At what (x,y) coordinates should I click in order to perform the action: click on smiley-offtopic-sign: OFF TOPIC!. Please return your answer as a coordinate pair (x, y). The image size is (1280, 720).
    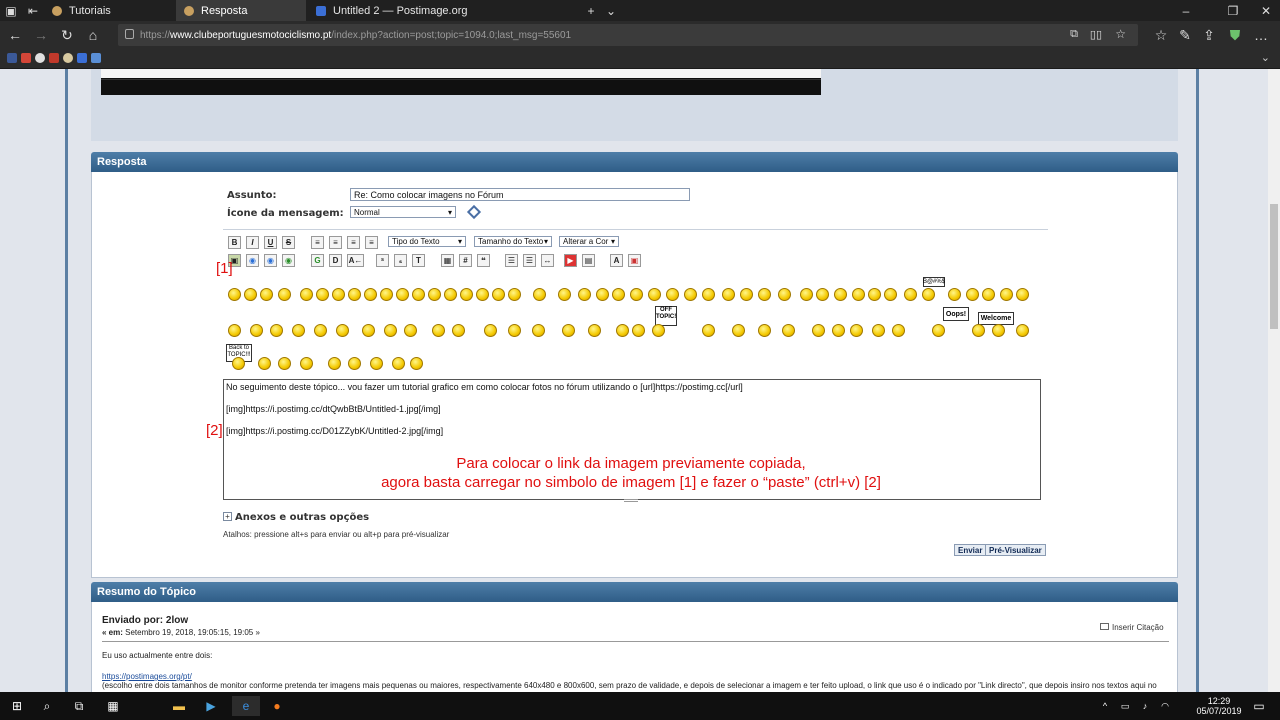
    Looking at the image, I should click on (666, 316).